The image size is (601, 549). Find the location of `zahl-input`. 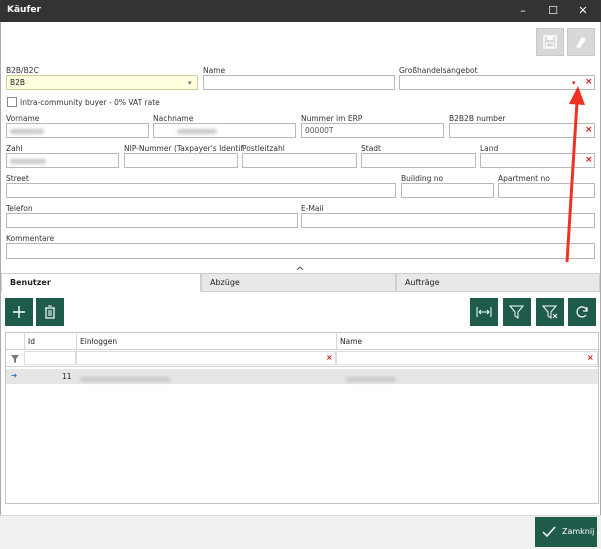

zahl-input is located at coordinates (62, 160).